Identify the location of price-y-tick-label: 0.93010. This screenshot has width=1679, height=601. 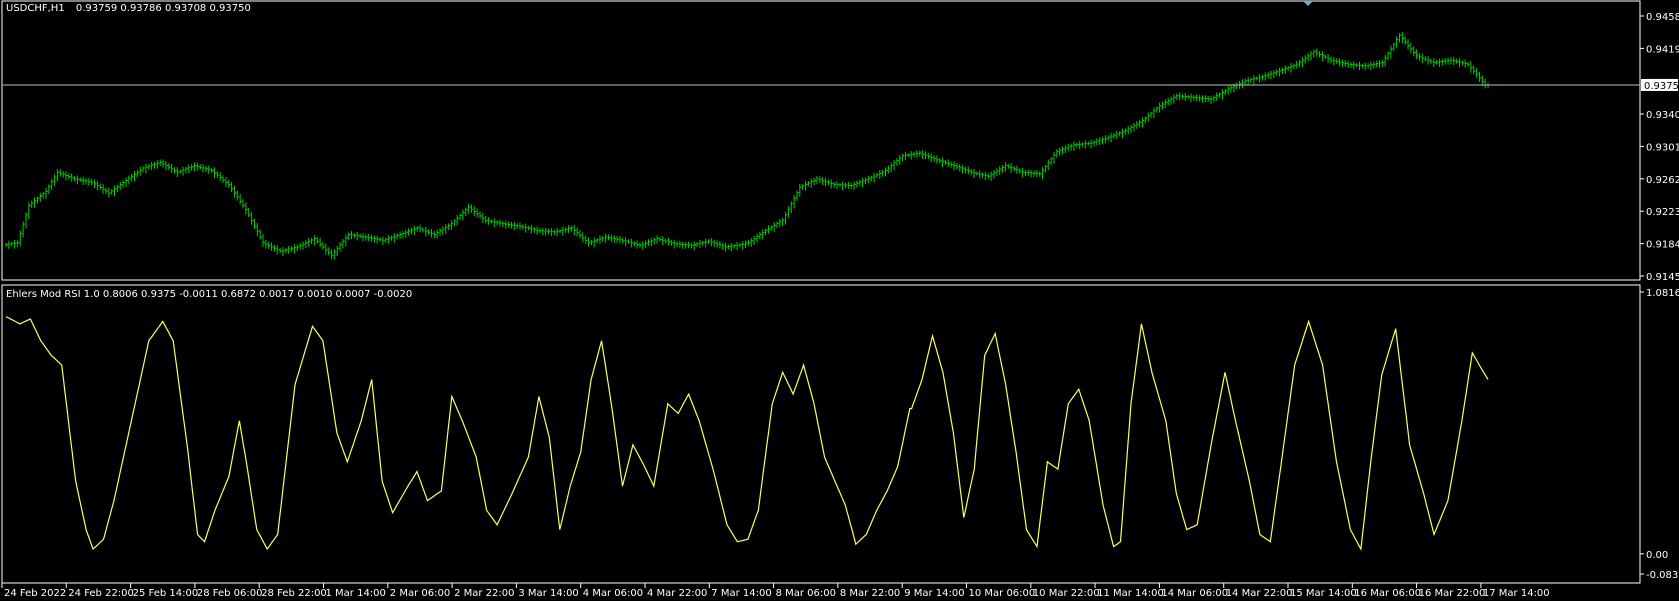
(1662, 147).